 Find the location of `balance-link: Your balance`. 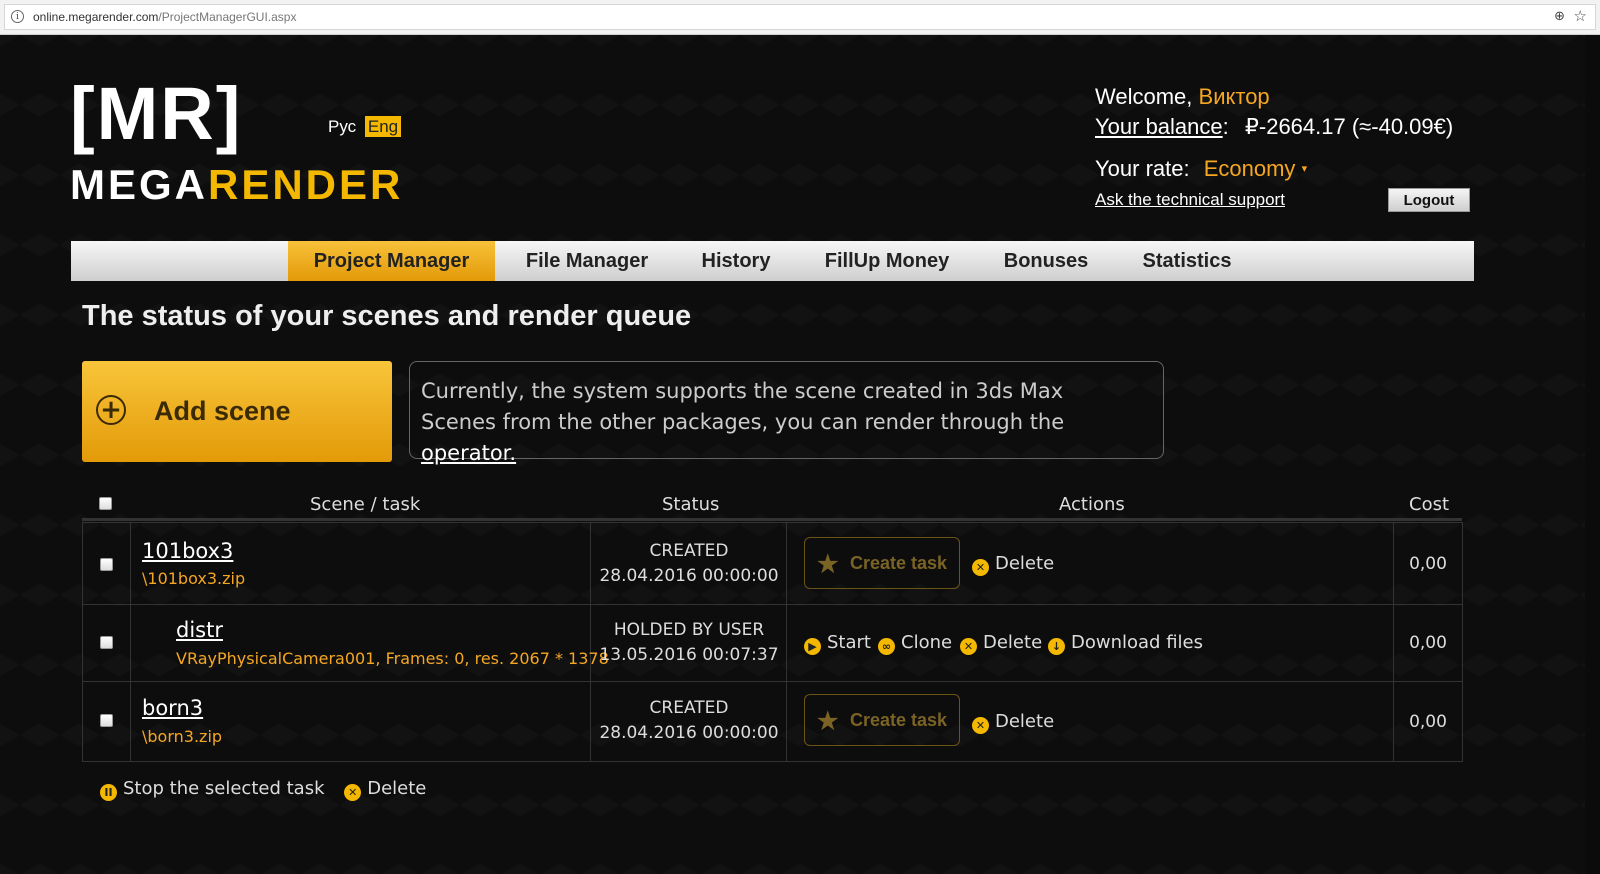

balance-link: Your balance is located at coordinates (1159, 126).